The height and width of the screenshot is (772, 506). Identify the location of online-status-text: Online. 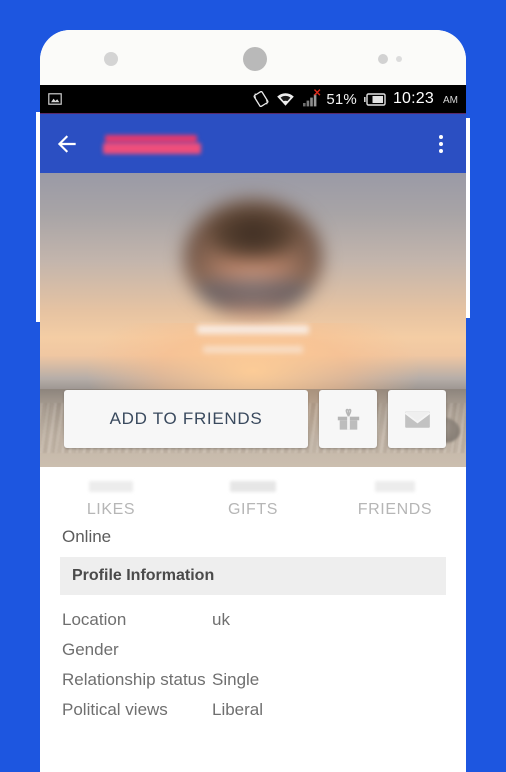
(87, 536).